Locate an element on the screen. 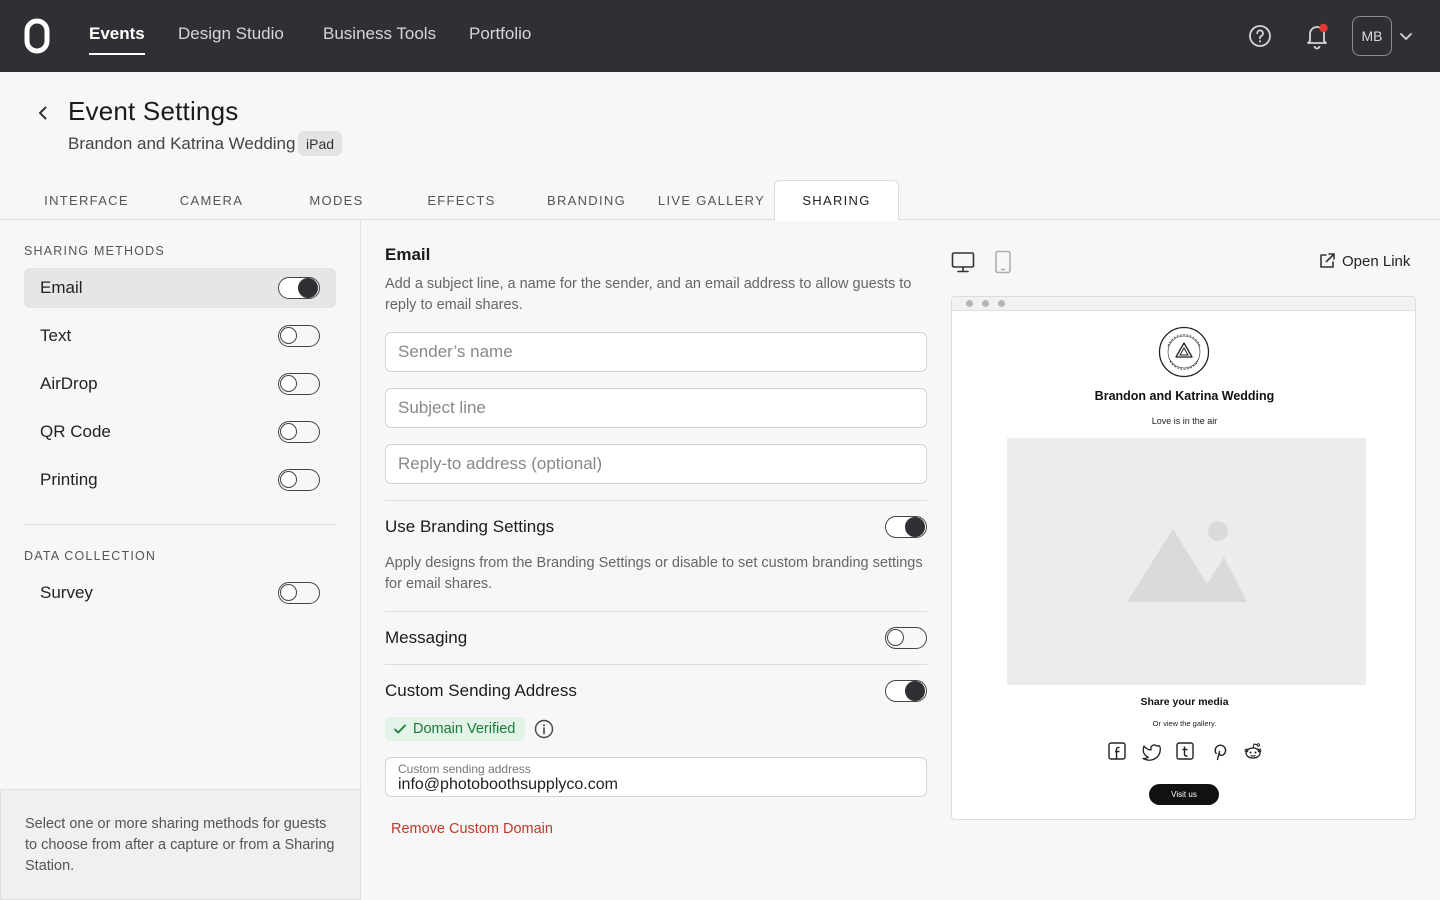 This screenshot has width=1440, height=900. tab-live-gallery: LIVE GALLERY is located at coordinates (711, 200).